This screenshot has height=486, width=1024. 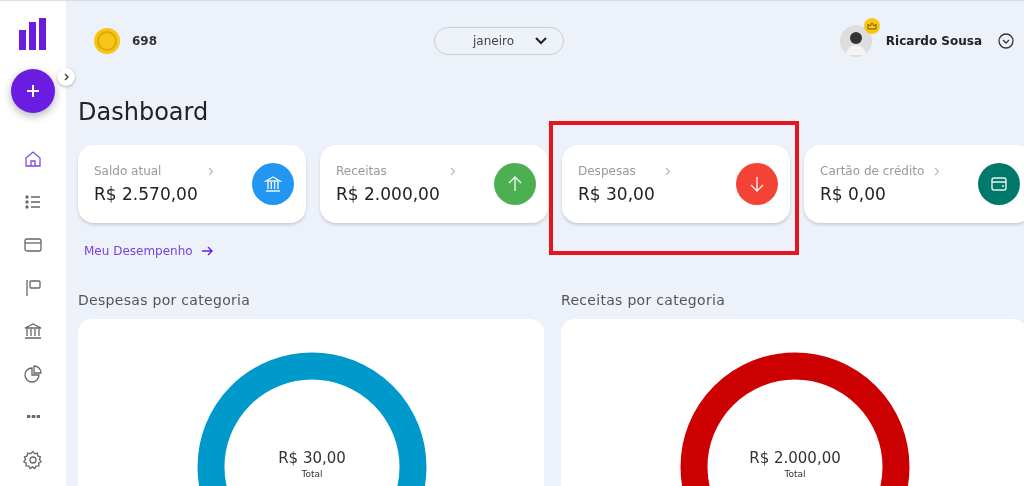 What do you see at coordinates (388, 194) in the screenshot?
I see `card-value: R$ 2.000,00` at bounding box center [388, 194].